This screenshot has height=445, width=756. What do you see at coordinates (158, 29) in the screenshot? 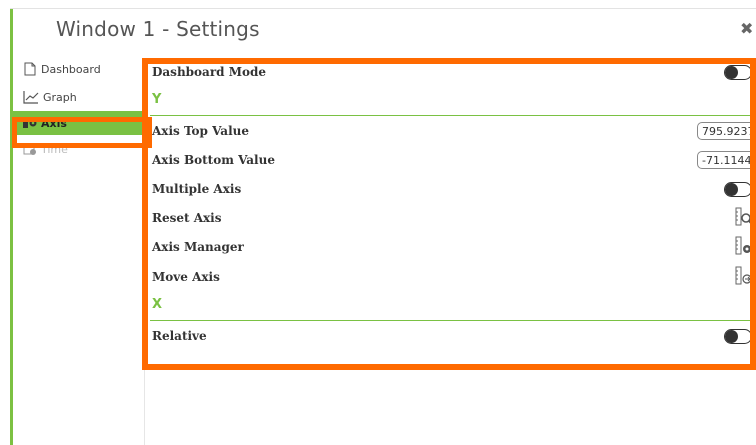
I see `window-title: Window 1 - Settings` at bounding box center [158, 29].